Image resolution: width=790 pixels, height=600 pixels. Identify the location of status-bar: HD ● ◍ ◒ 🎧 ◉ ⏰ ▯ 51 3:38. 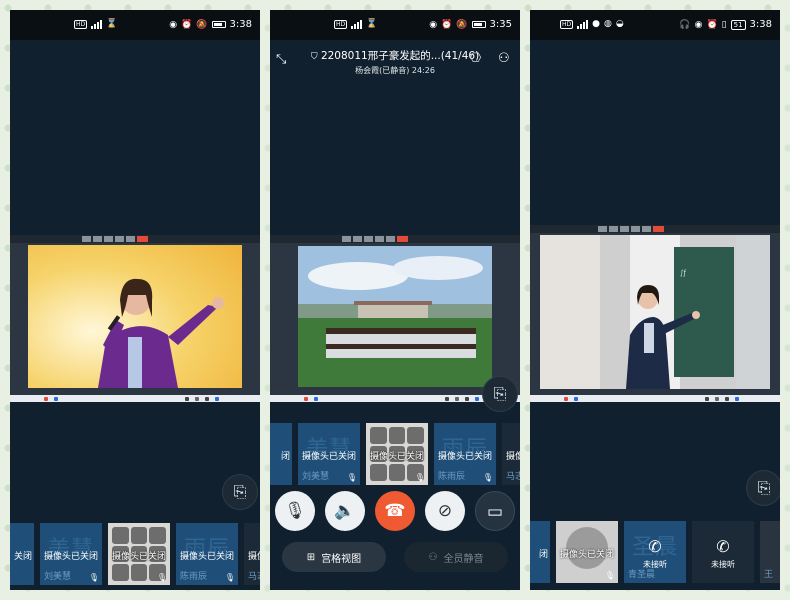
(655, 25).